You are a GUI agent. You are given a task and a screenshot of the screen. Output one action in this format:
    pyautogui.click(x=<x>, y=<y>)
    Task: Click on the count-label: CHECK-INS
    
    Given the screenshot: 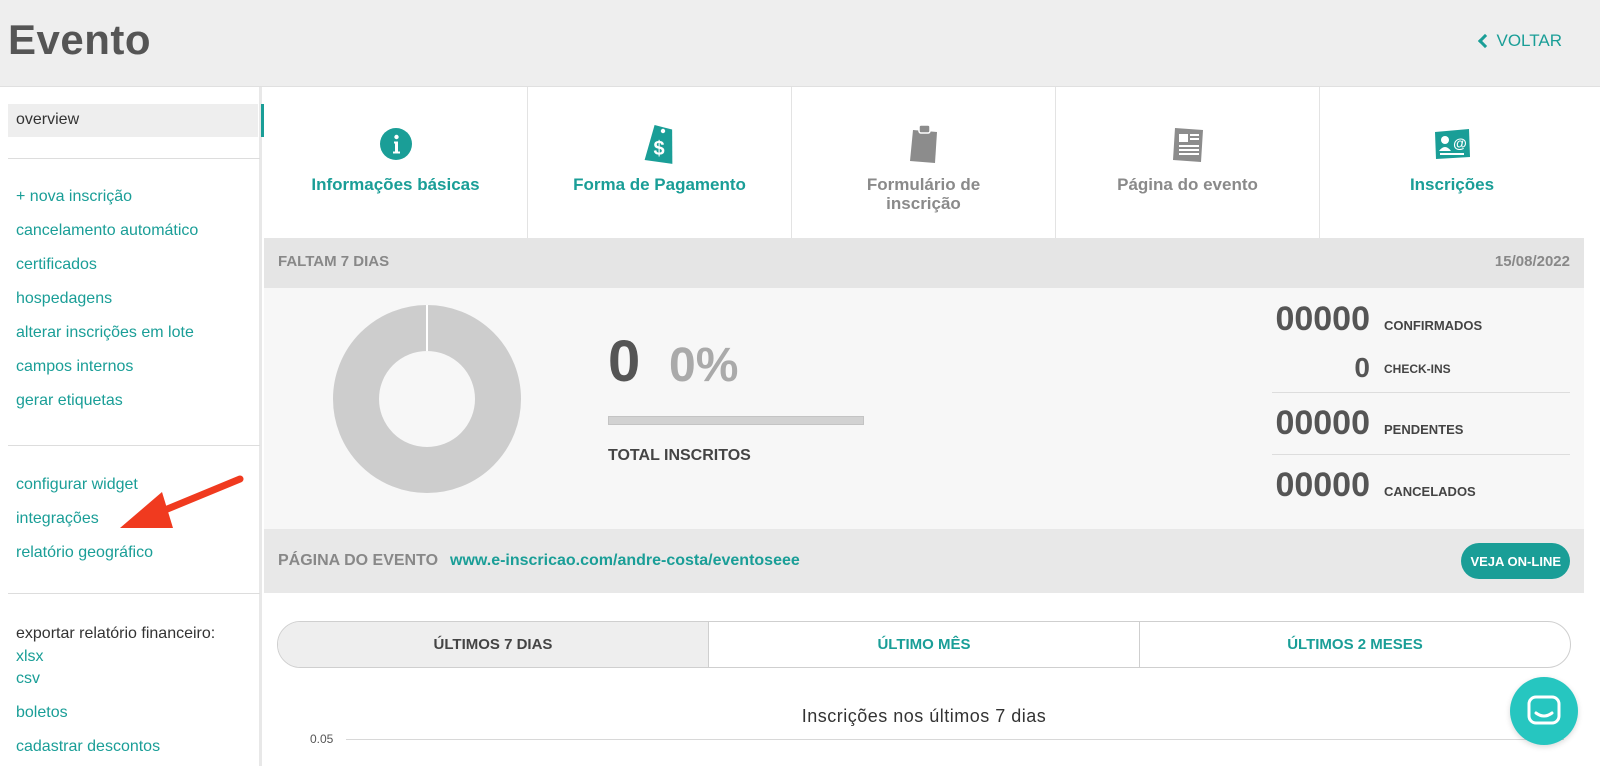 What is the action you would take?
    pyautogui.click(x=1417, y=369)
    